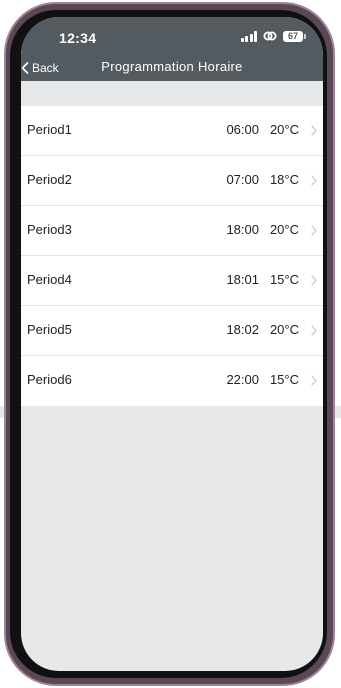 The image size is (341, 688). What do you see at coordinates (172, 331) in the screenshot?
I see `period-row-5: Period5 18:02 20°C` at bounding box center [172, 331].